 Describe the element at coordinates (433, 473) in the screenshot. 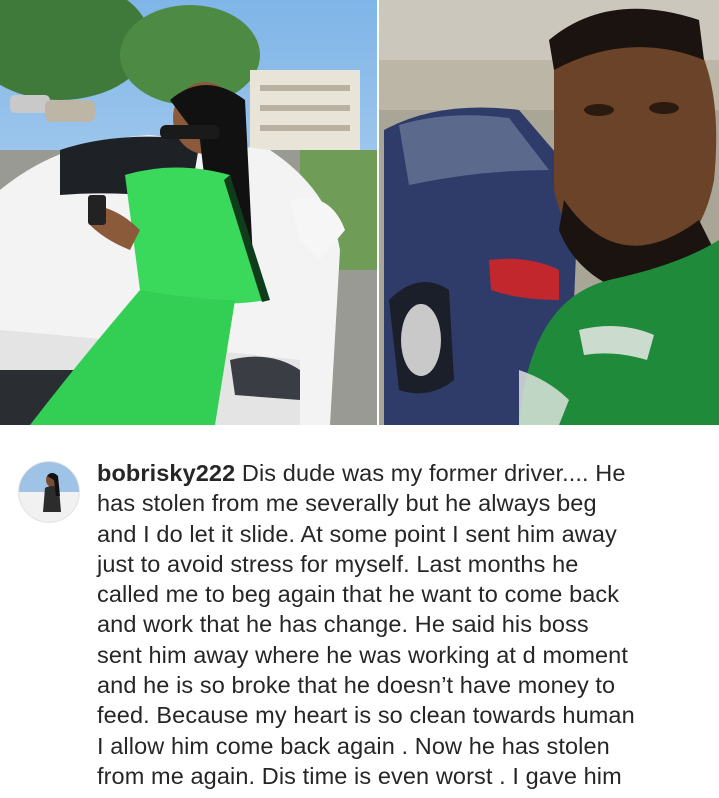

I see `caption-text: Dis dude was my former driver.... He` at that location.